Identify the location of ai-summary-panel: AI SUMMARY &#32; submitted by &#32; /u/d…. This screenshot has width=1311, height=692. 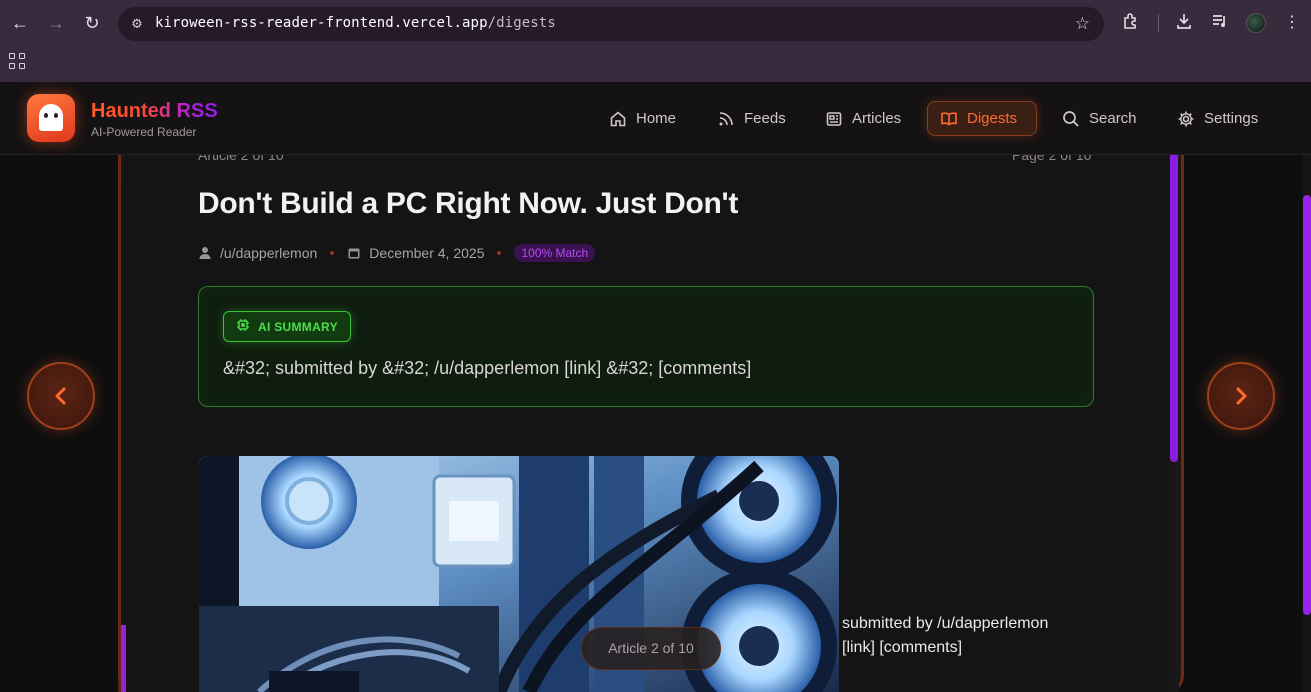
(646, 346).